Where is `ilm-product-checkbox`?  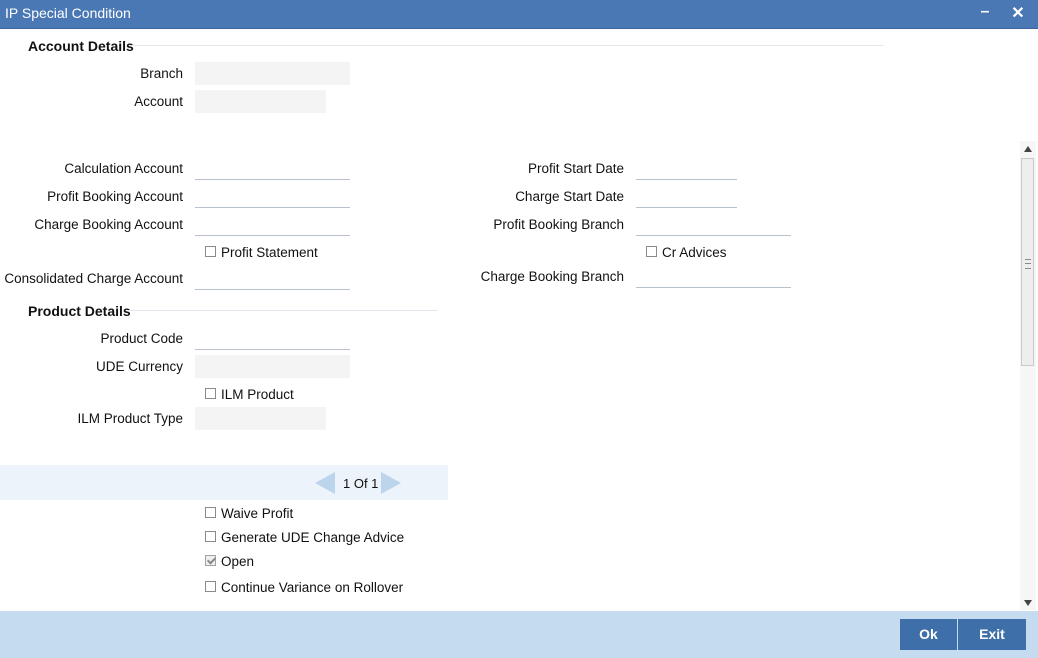
ilm-product-checkbox is located at coordinates (210, 393).